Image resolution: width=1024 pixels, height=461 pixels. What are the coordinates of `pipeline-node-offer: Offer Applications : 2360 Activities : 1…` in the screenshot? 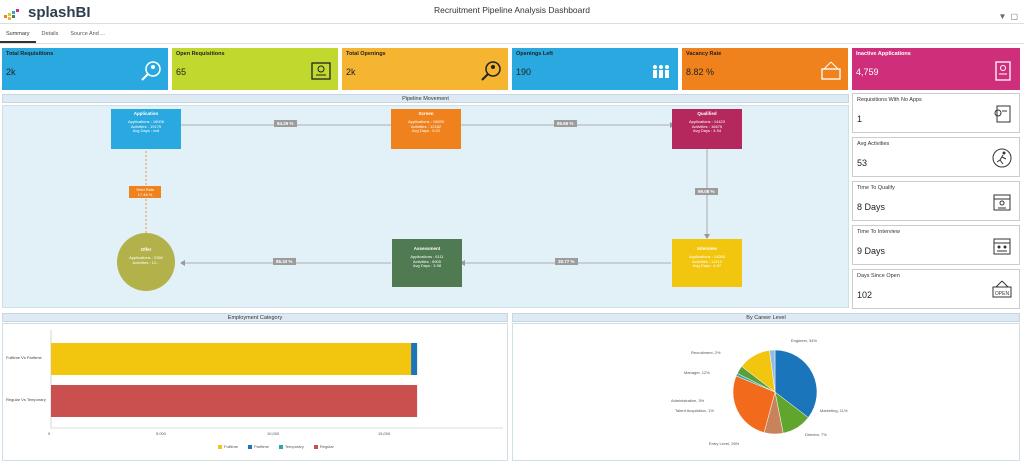 It's located at (146, 262).